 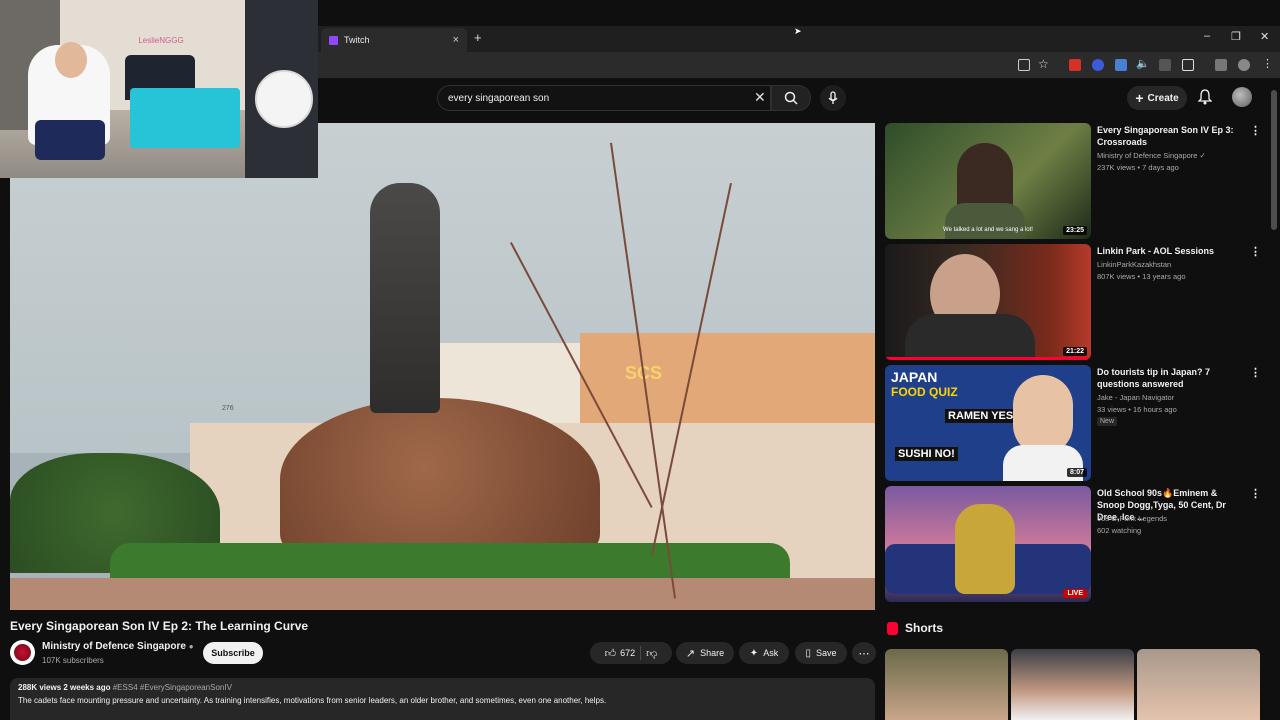 What do you see at coordinates (1024, 65) in the screenshot?
I see `cast-icon` at bounding box center [1024, 65].